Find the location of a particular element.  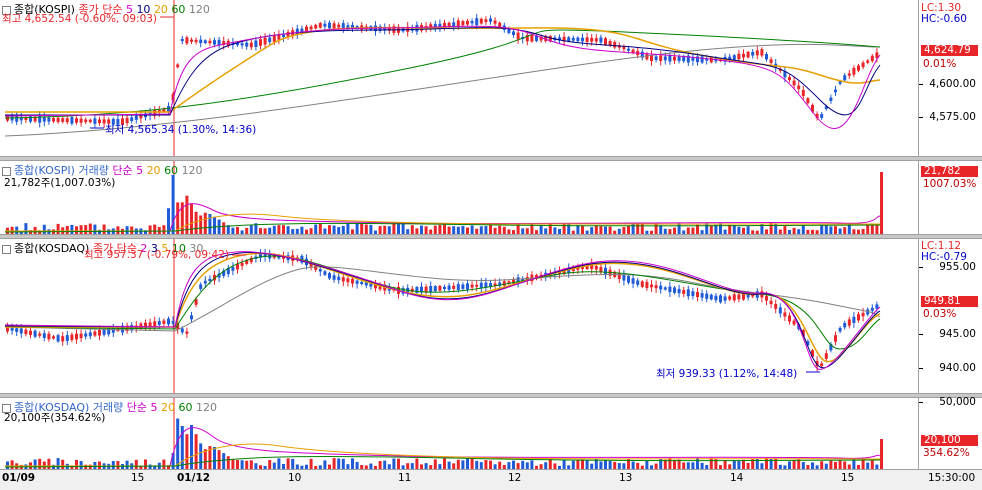

current-price-badge: 4,624.79 is located at coordinates (949, 50).